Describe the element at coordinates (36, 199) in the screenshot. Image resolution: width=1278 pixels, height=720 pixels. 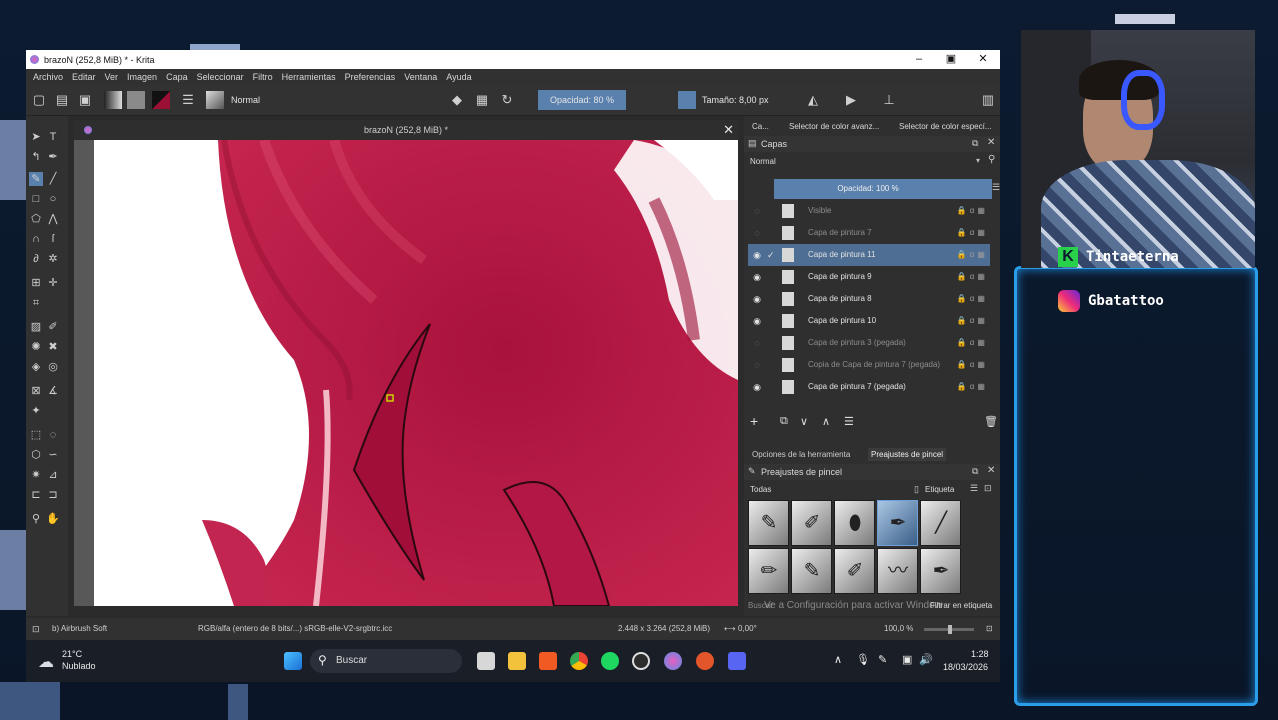
I see `rectangle-tool-icon: □` at that location.